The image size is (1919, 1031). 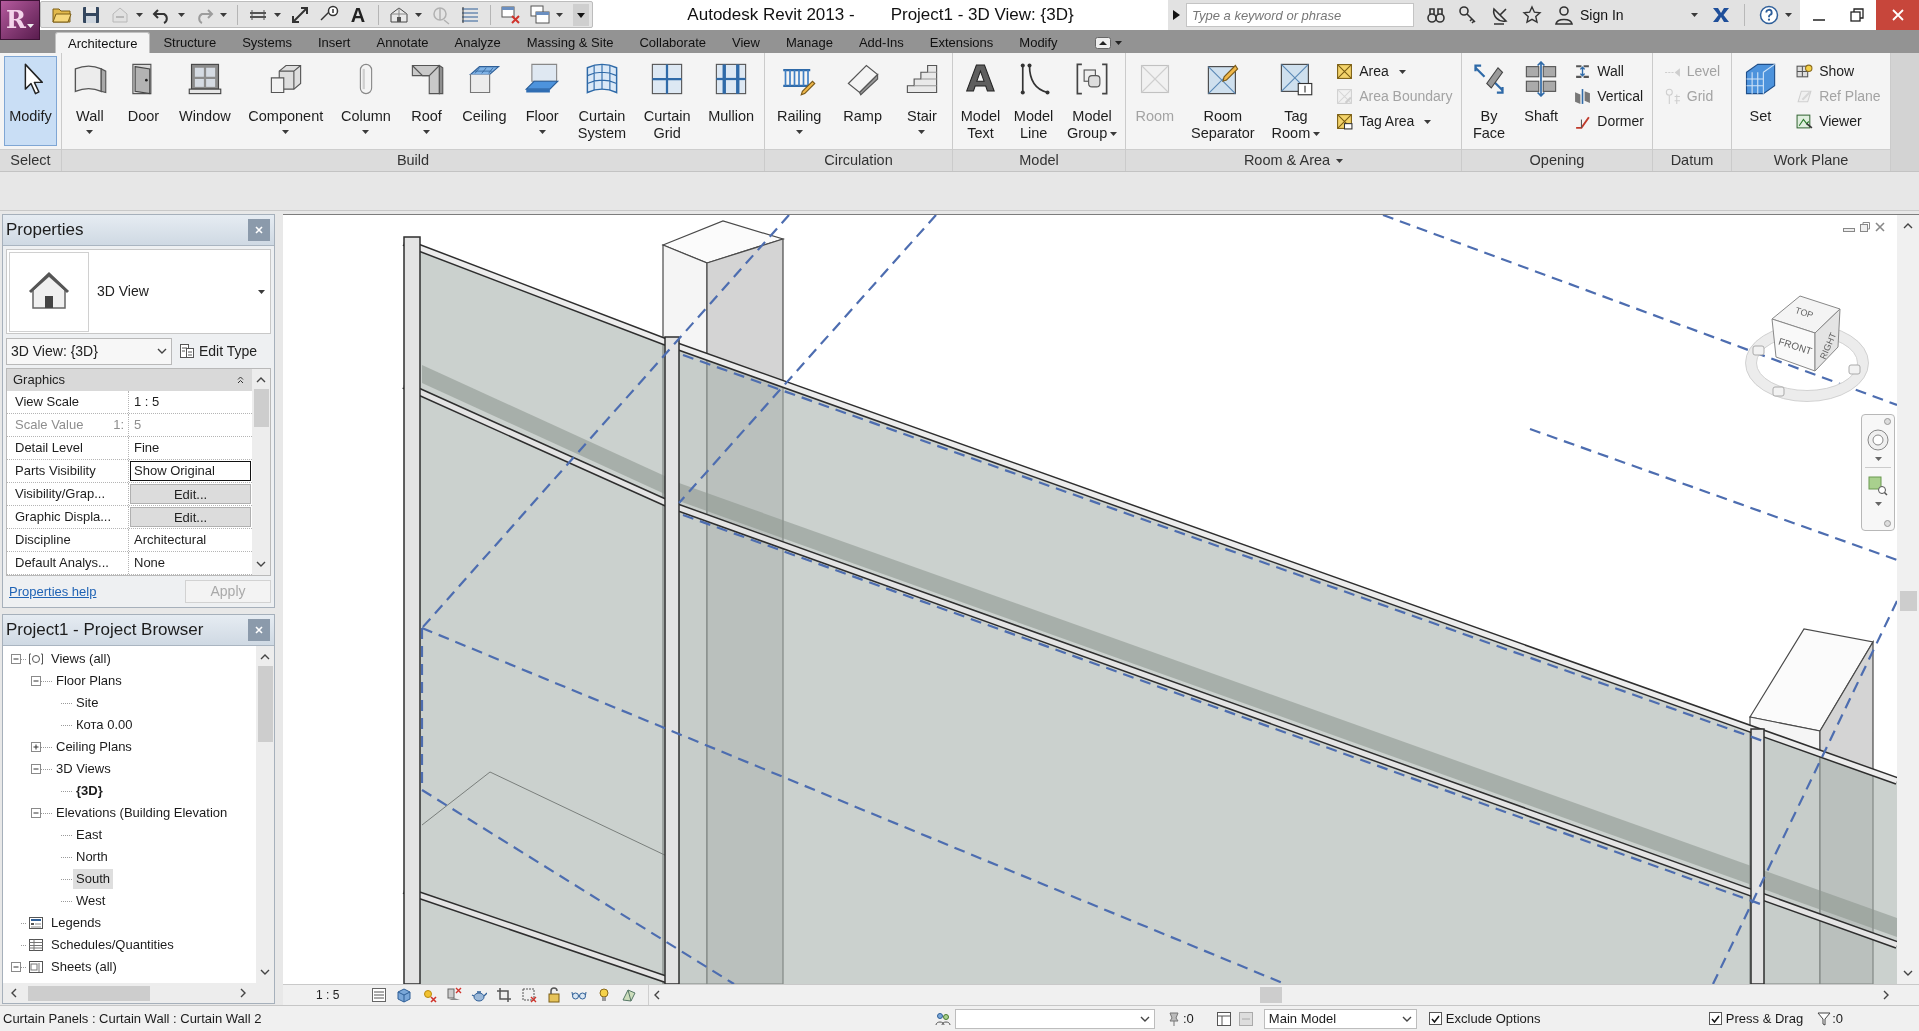 I want to click on ribbon-button: Railing, so click(x=799, y=101).